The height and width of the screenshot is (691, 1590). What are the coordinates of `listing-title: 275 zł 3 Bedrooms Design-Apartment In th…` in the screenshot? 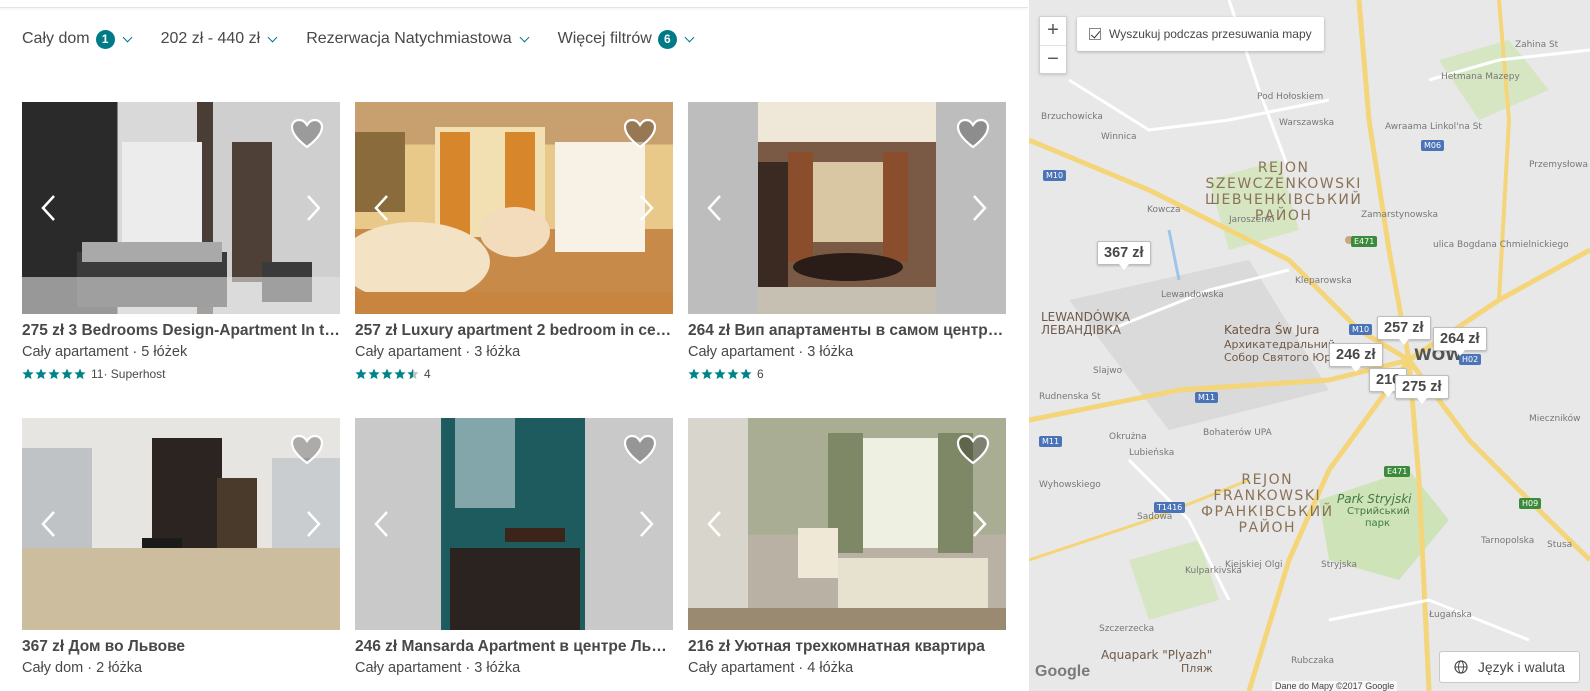 It's located at (181, 331).